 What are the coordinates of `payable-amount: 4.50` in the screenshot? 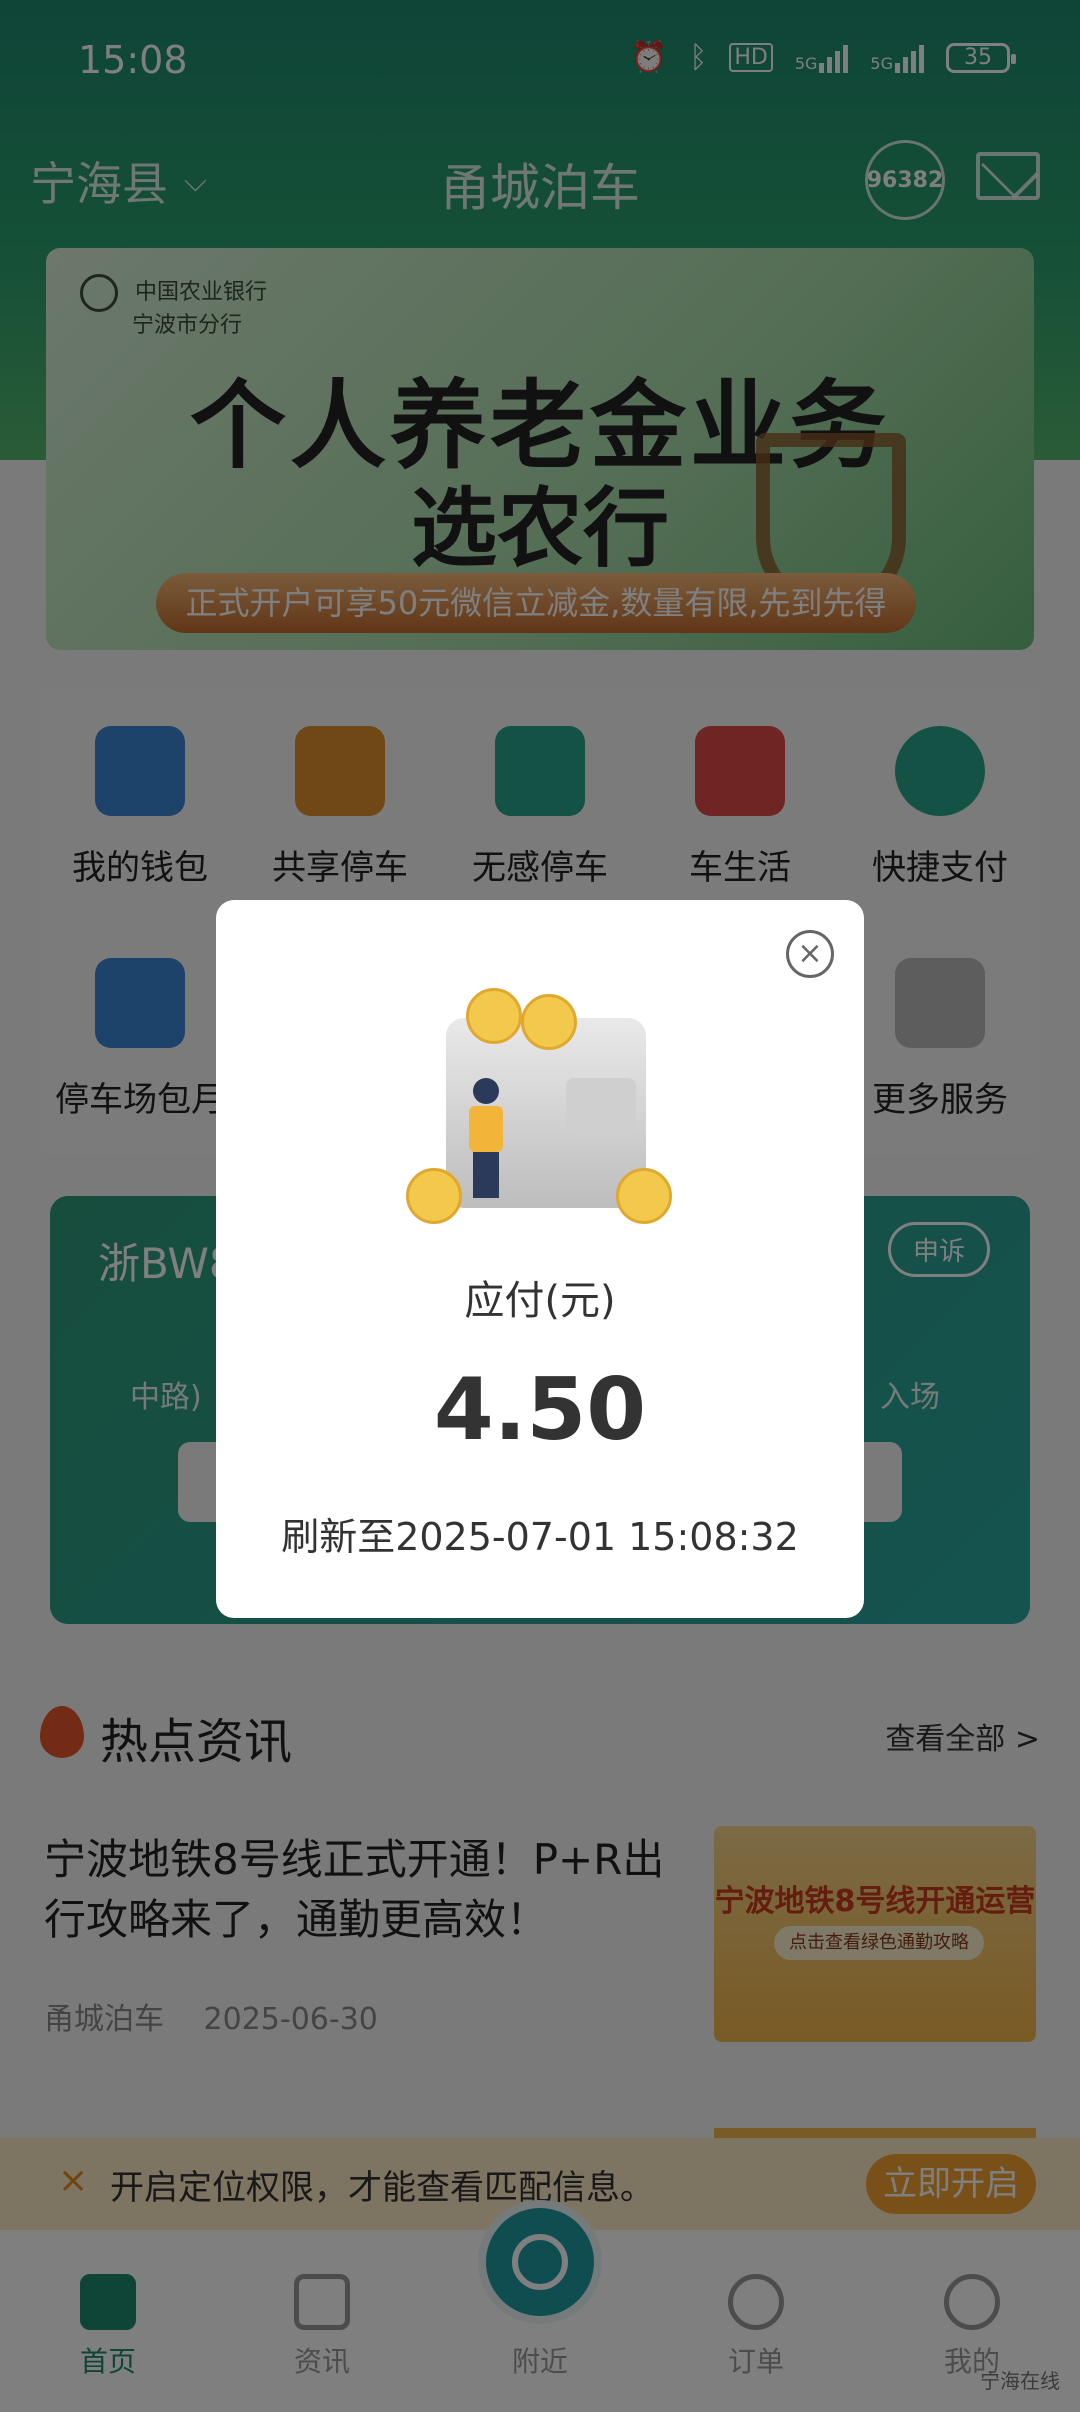 It's located at (540, 1410).